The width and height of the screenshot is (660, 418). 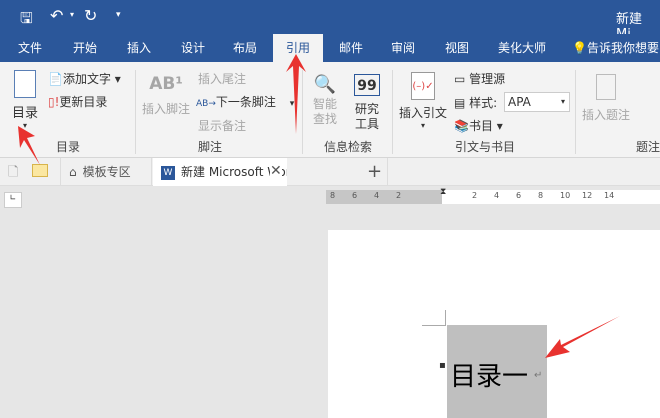 I want to click on arrow-up-left-icon, so click(x=29, y=145).